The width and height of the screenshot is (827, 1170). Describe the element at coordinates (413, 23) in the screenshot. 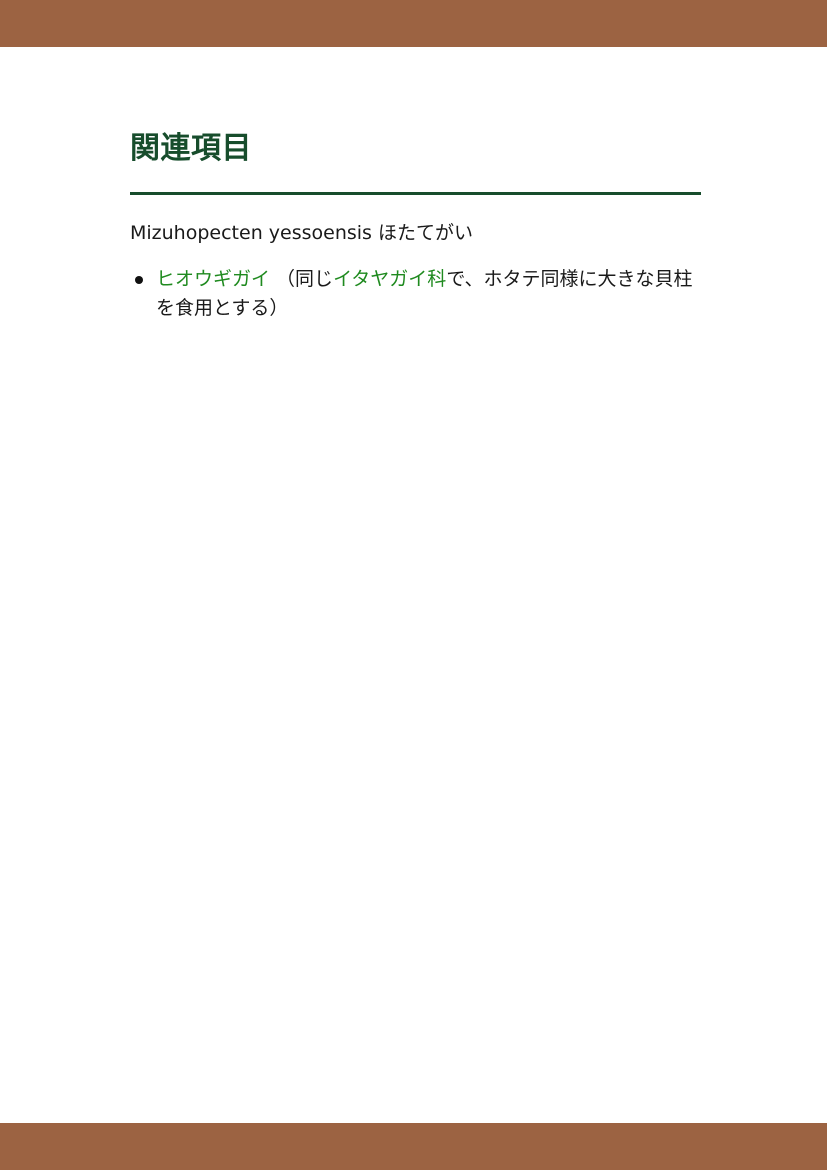

I see `top-band` at that location.